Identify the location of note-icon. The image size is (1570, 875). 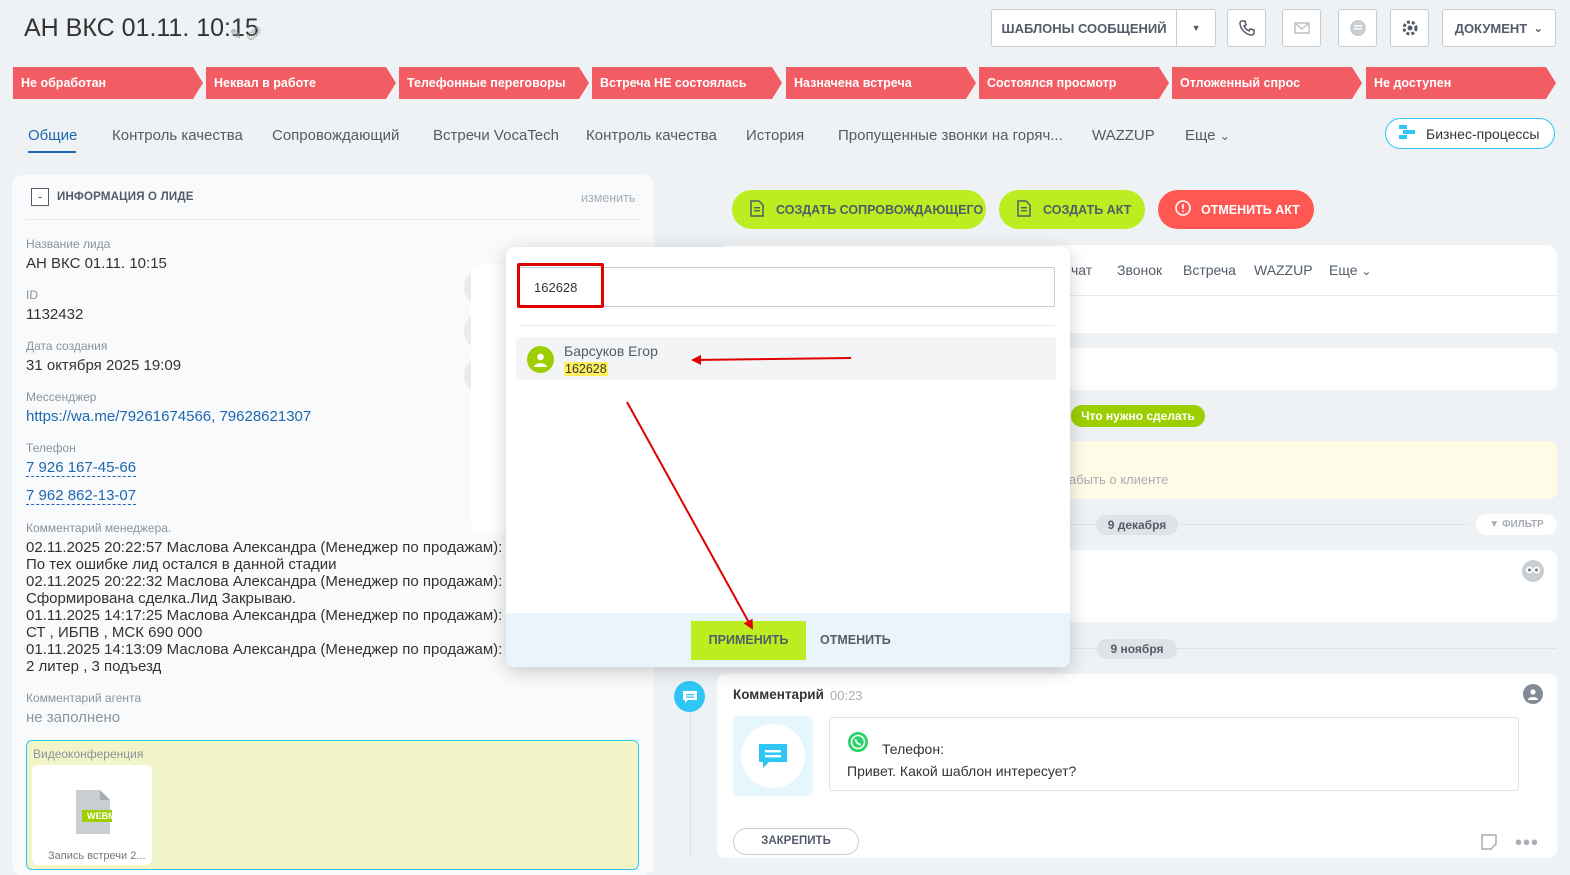
(1489, 844).